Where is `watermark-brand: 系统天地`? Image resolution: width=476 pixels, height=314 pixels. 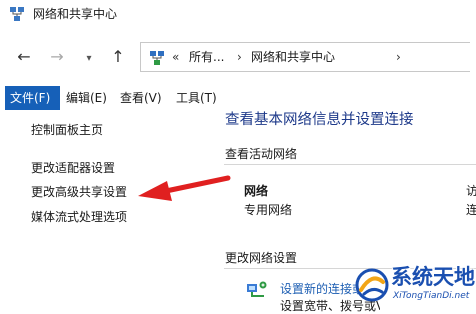 watermark-brand: 系统天地 is located at coordinates (433, 277).